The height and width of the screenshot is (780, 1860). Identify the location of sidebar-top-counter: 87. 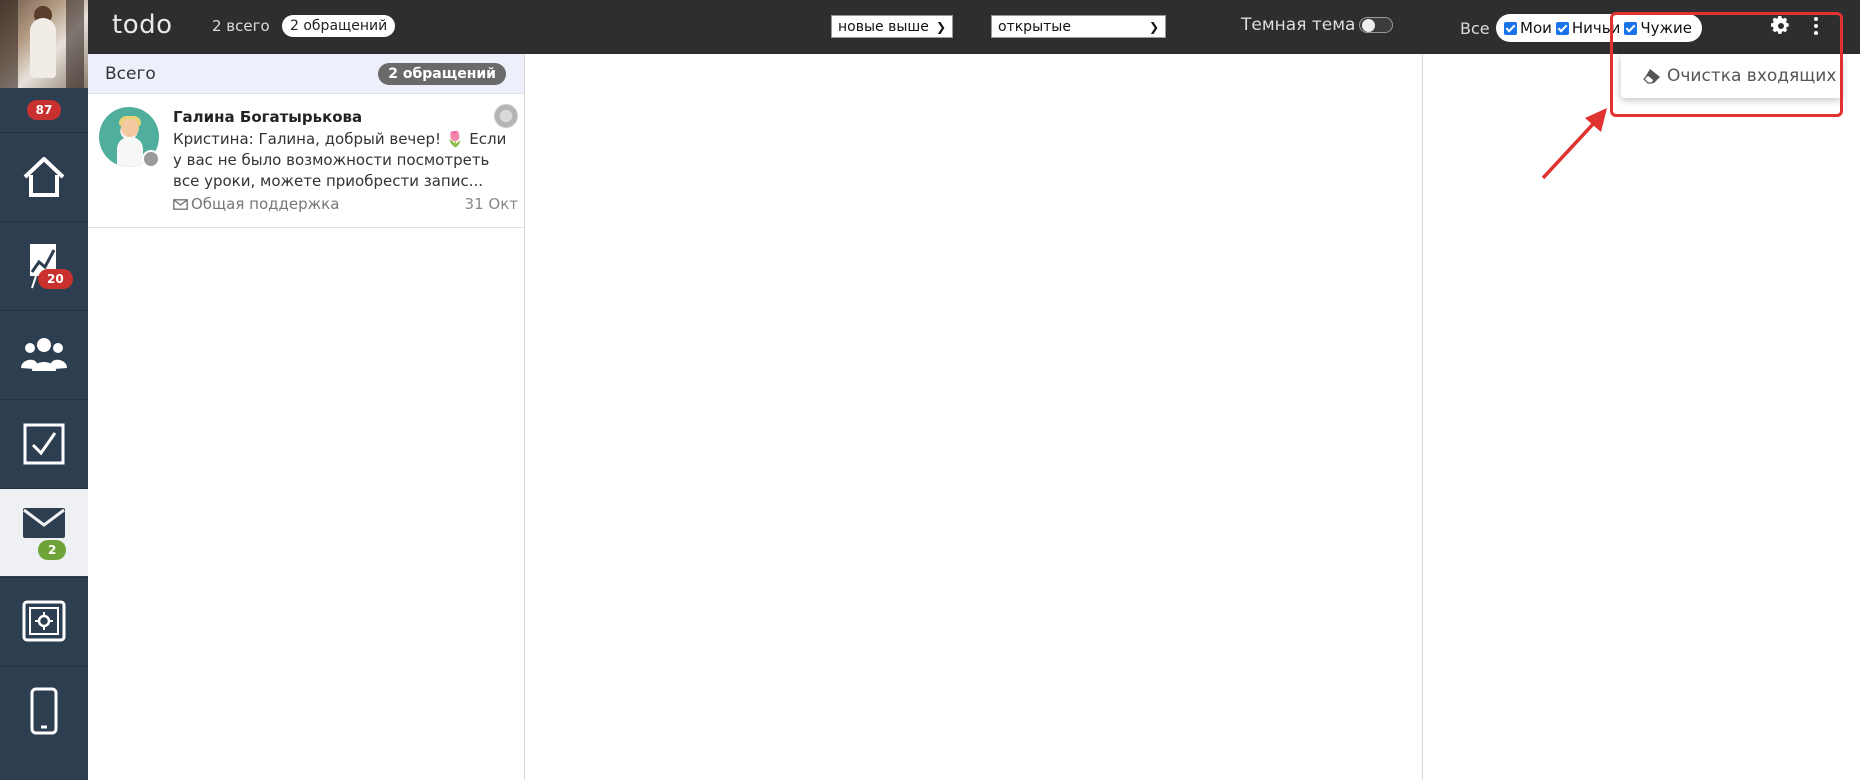
(44, 110).